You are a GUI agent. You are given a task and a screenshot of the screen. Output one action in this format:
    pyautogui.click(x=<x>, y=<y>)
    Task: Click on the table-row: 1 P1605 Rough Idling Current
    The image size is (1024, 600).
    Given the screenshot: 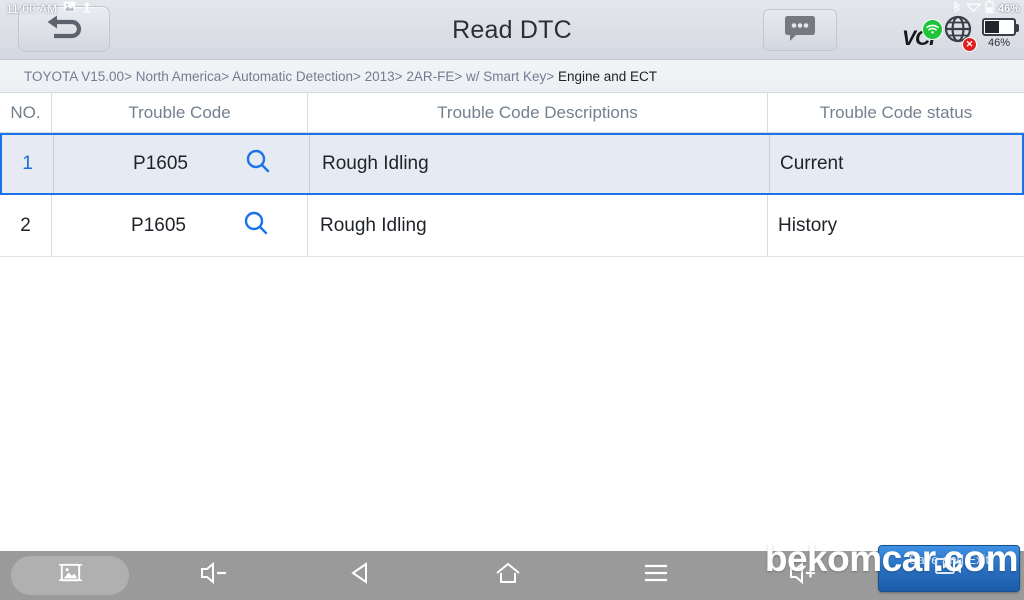 What is the action you would take?
    pyautogui.click(x=512, y=164)
    